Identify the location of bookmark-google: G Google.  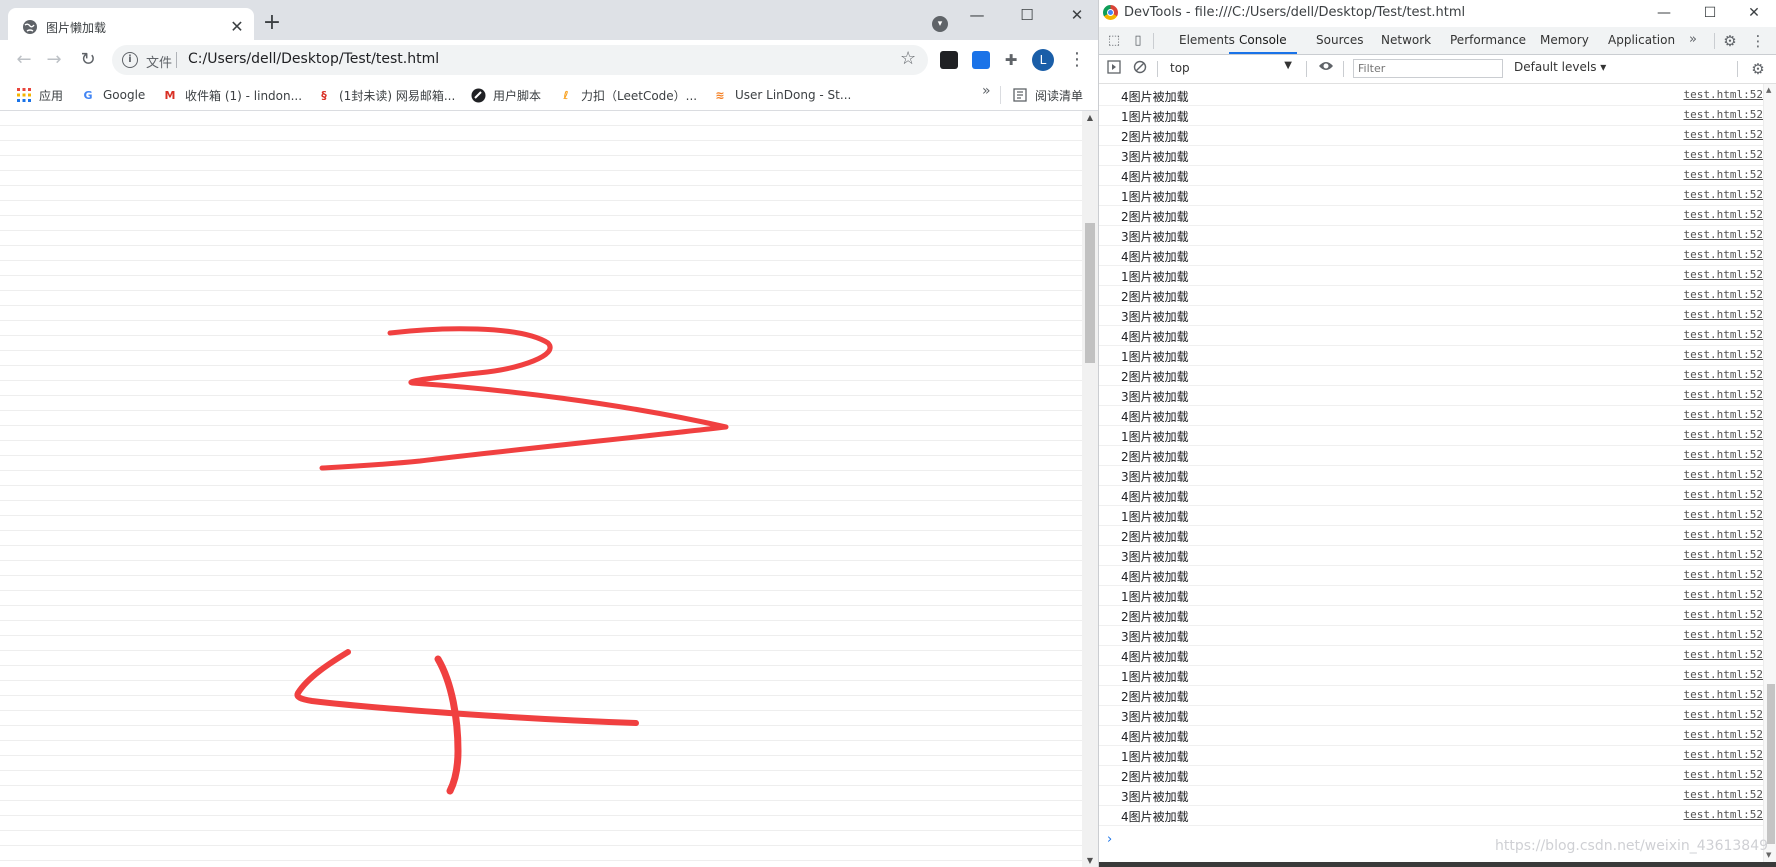
(112, 95).